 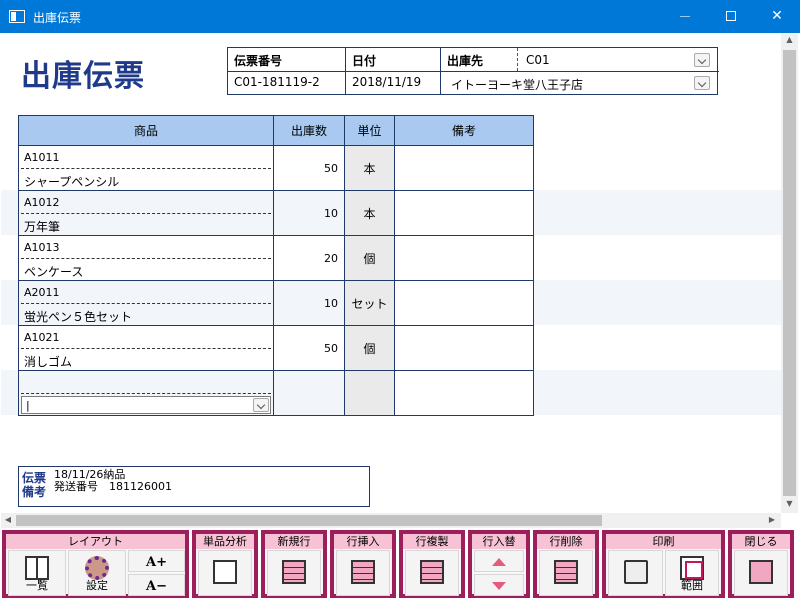 What do you see at coordinates (146, 405) in the screenshot?
I see `item-entry-combo: |` at bounding box center [146, 405].